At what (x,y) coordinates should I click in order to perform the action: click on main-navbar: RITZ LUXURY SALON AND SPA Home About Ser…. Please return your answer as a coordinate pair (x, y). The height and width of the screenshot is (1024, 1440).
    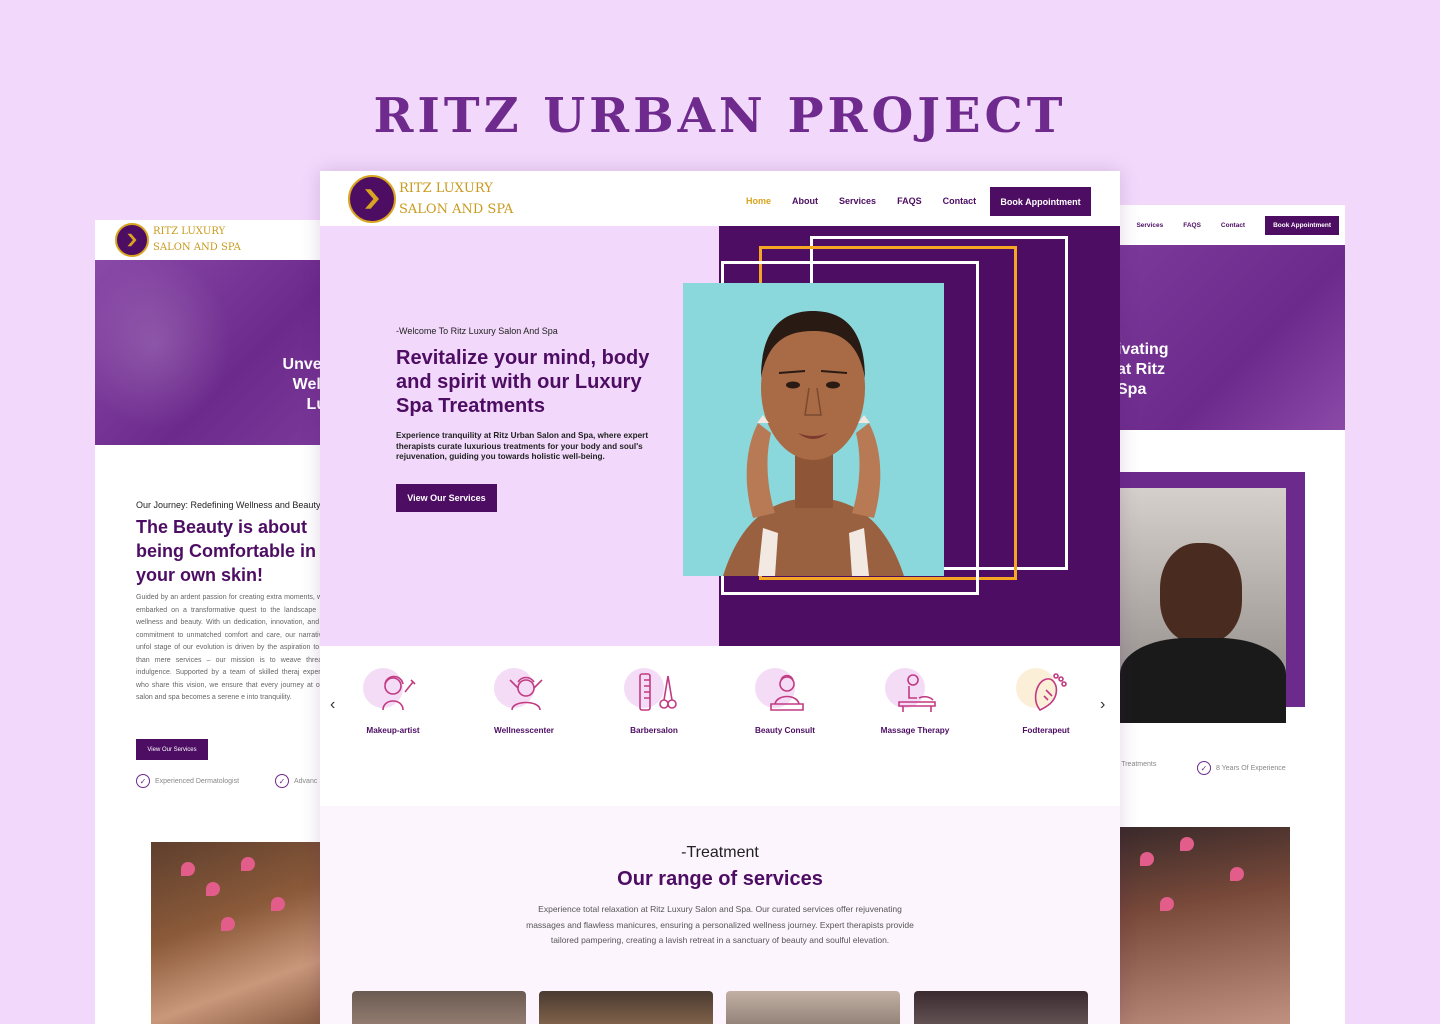
    Looking at the image, I should click on (720, 199).